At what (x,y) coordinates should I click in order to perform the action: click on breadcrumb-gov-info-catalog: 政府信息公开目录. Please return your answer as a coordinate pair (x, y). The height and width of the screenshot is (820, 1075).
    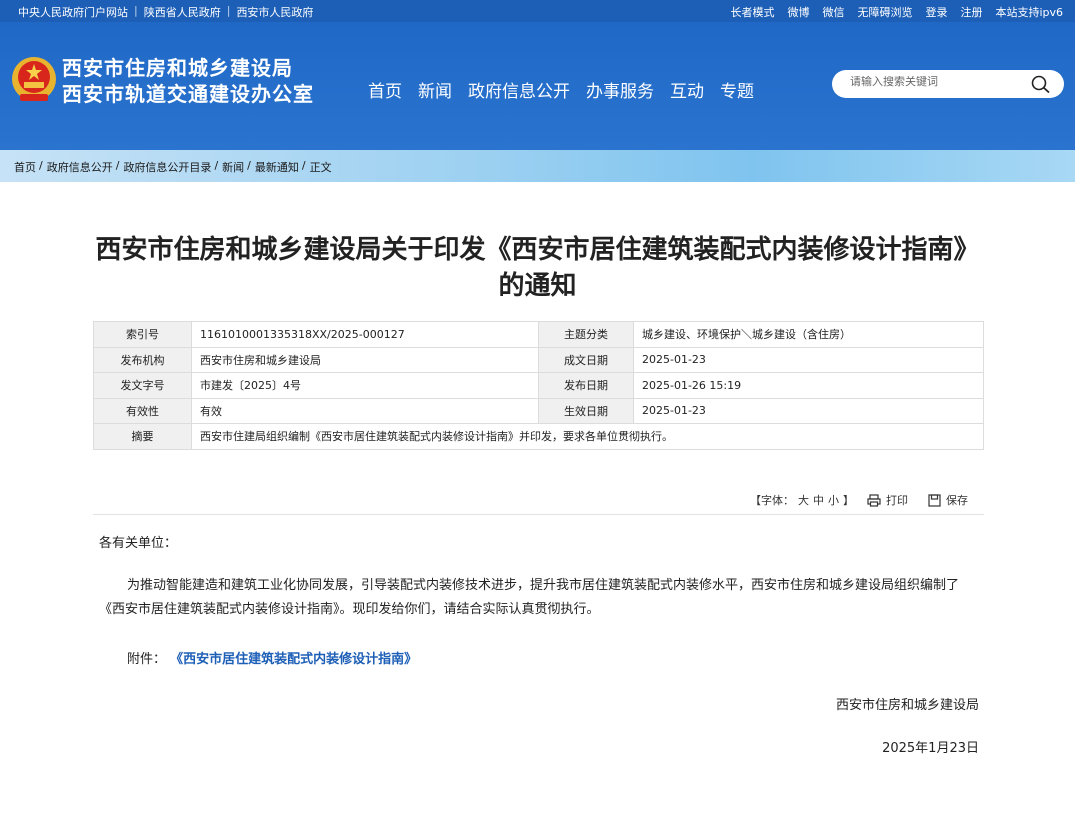
    Looking at the image, I should click on (167, 167).